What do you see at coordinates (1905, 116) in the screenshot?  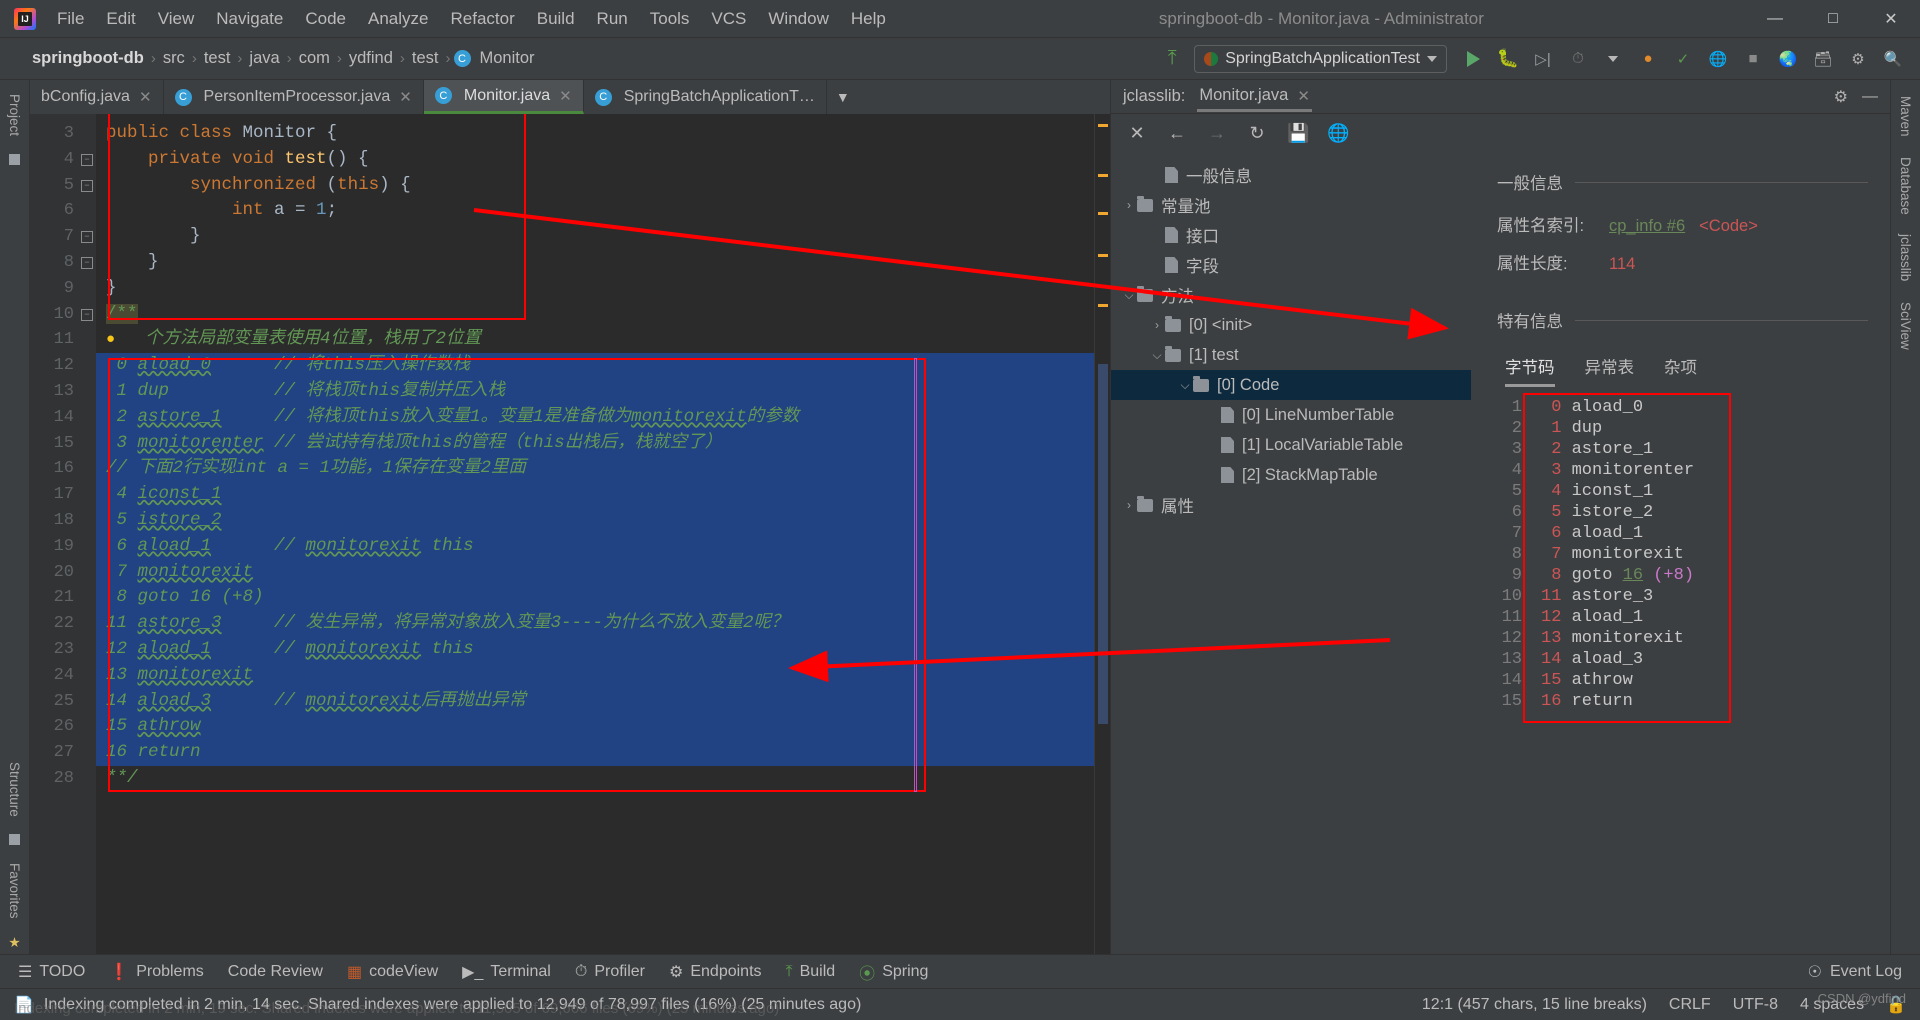 I see `sidebar-item-maven: Maven` at bounding box center [1905, 116].